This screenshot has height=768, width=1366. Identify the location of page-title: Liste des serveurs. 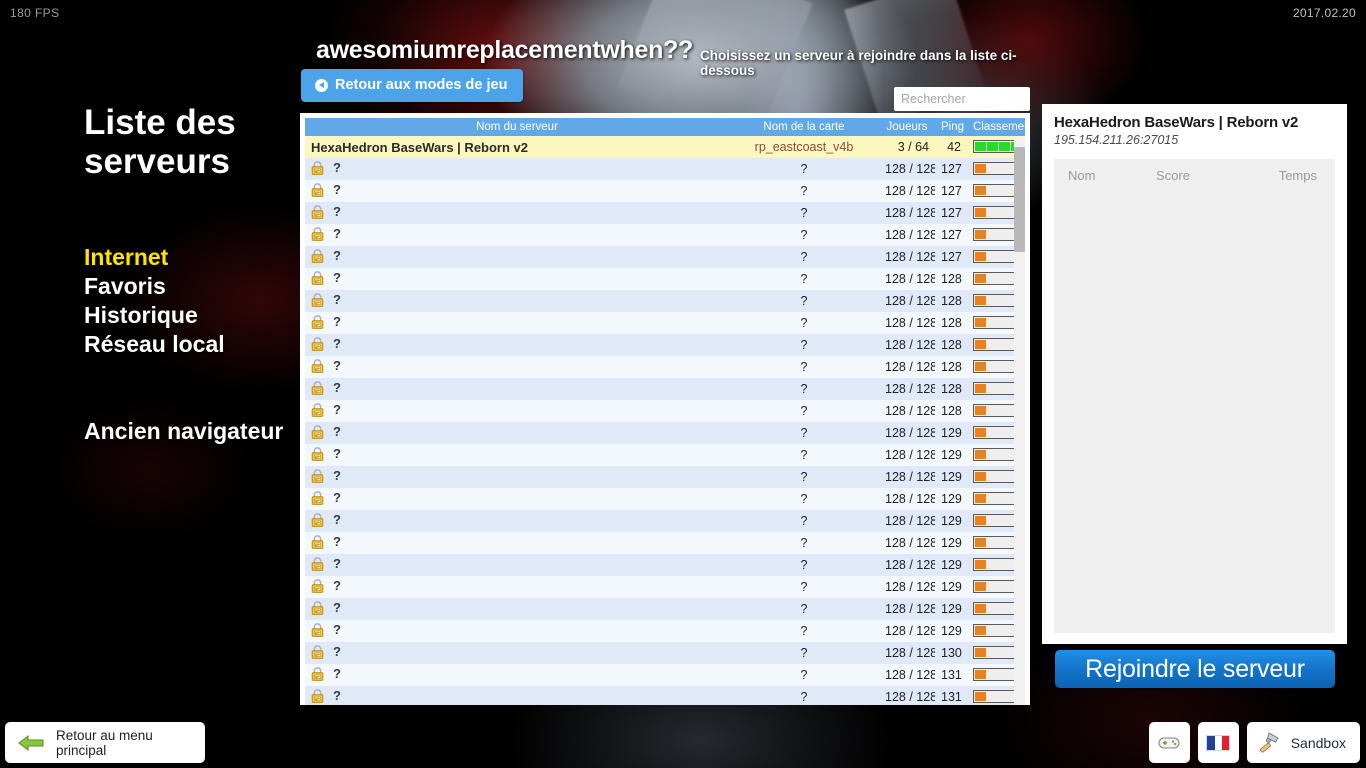
(160, 142).